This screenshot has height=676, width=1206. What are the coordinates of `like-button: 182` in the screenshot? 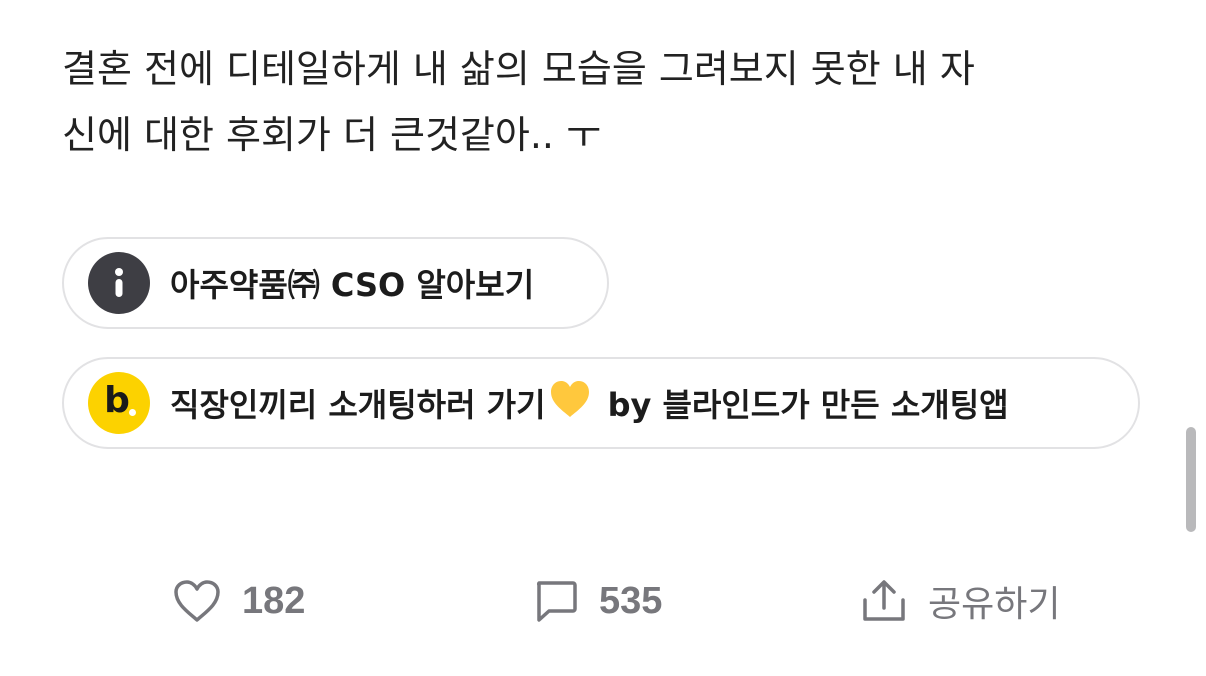 It's located at (238, 601).